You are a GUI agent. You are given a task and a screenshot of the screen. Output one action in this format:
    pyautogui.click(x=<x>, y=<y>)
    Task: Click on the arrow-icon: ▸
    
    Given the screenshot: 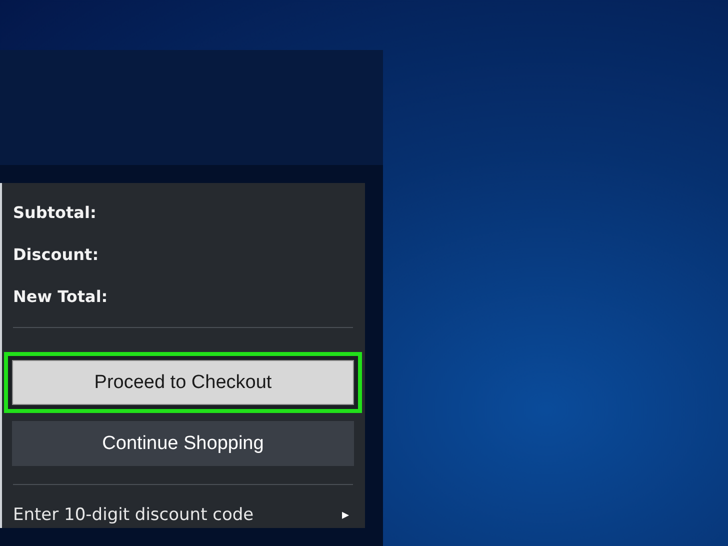 What is the action you would take?
    pyautogui.click(x=345, y=514)
    